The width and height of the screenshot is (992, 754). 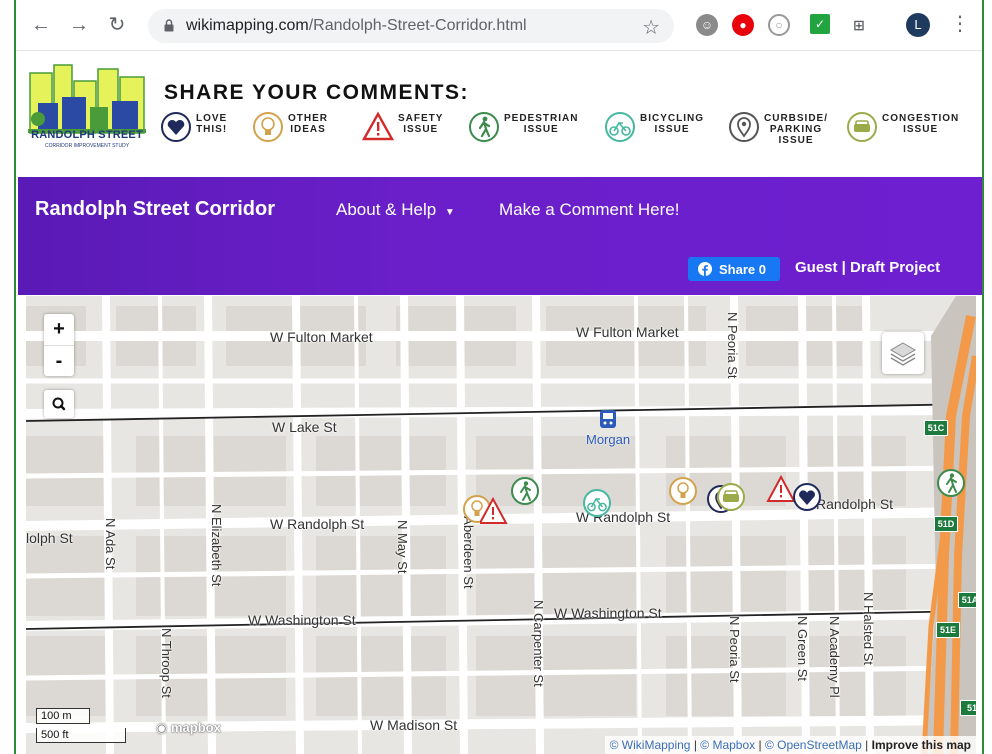 What do you see at coordinates (948, 630) in the screenshot?
I see `highway-shield: 51E` at bounding box center [948, 630].